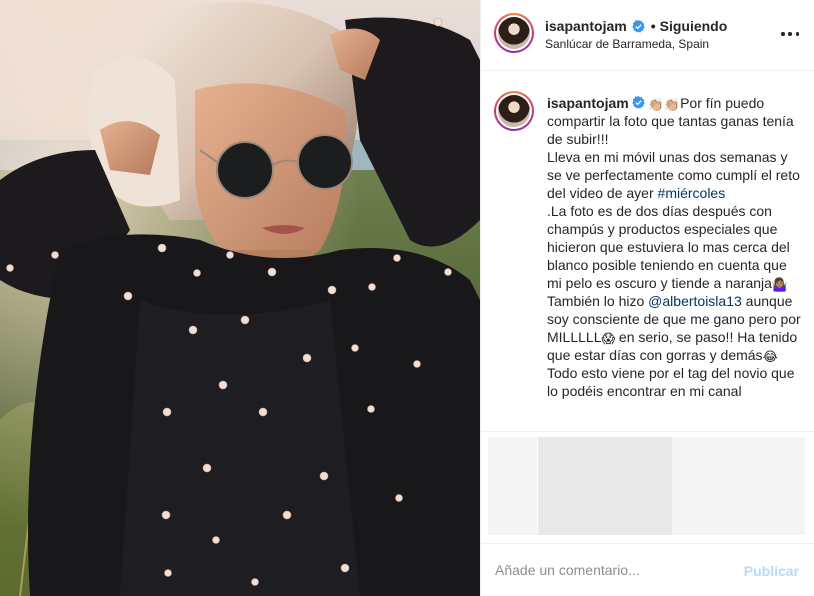  Describe the element at coordinates (627, 44) in the screenshot. I see `post-location: Sanlúcar de Barrameda, Spain` at that location.